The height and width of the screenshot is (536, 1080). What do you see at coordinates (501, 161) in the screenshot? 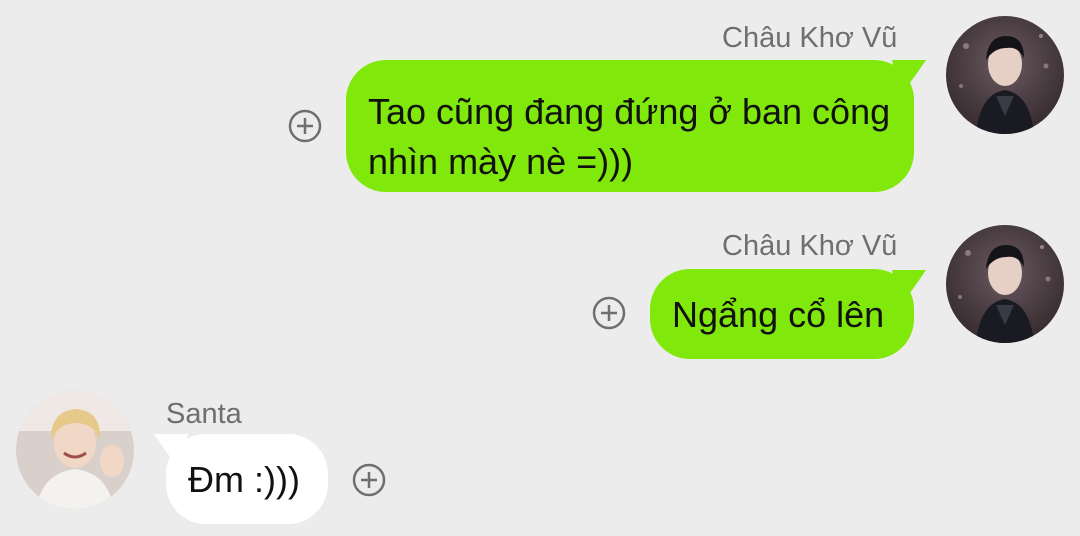
I see `message-text-line: nhìn mày nè =)))` at bounding box center [501, 161].